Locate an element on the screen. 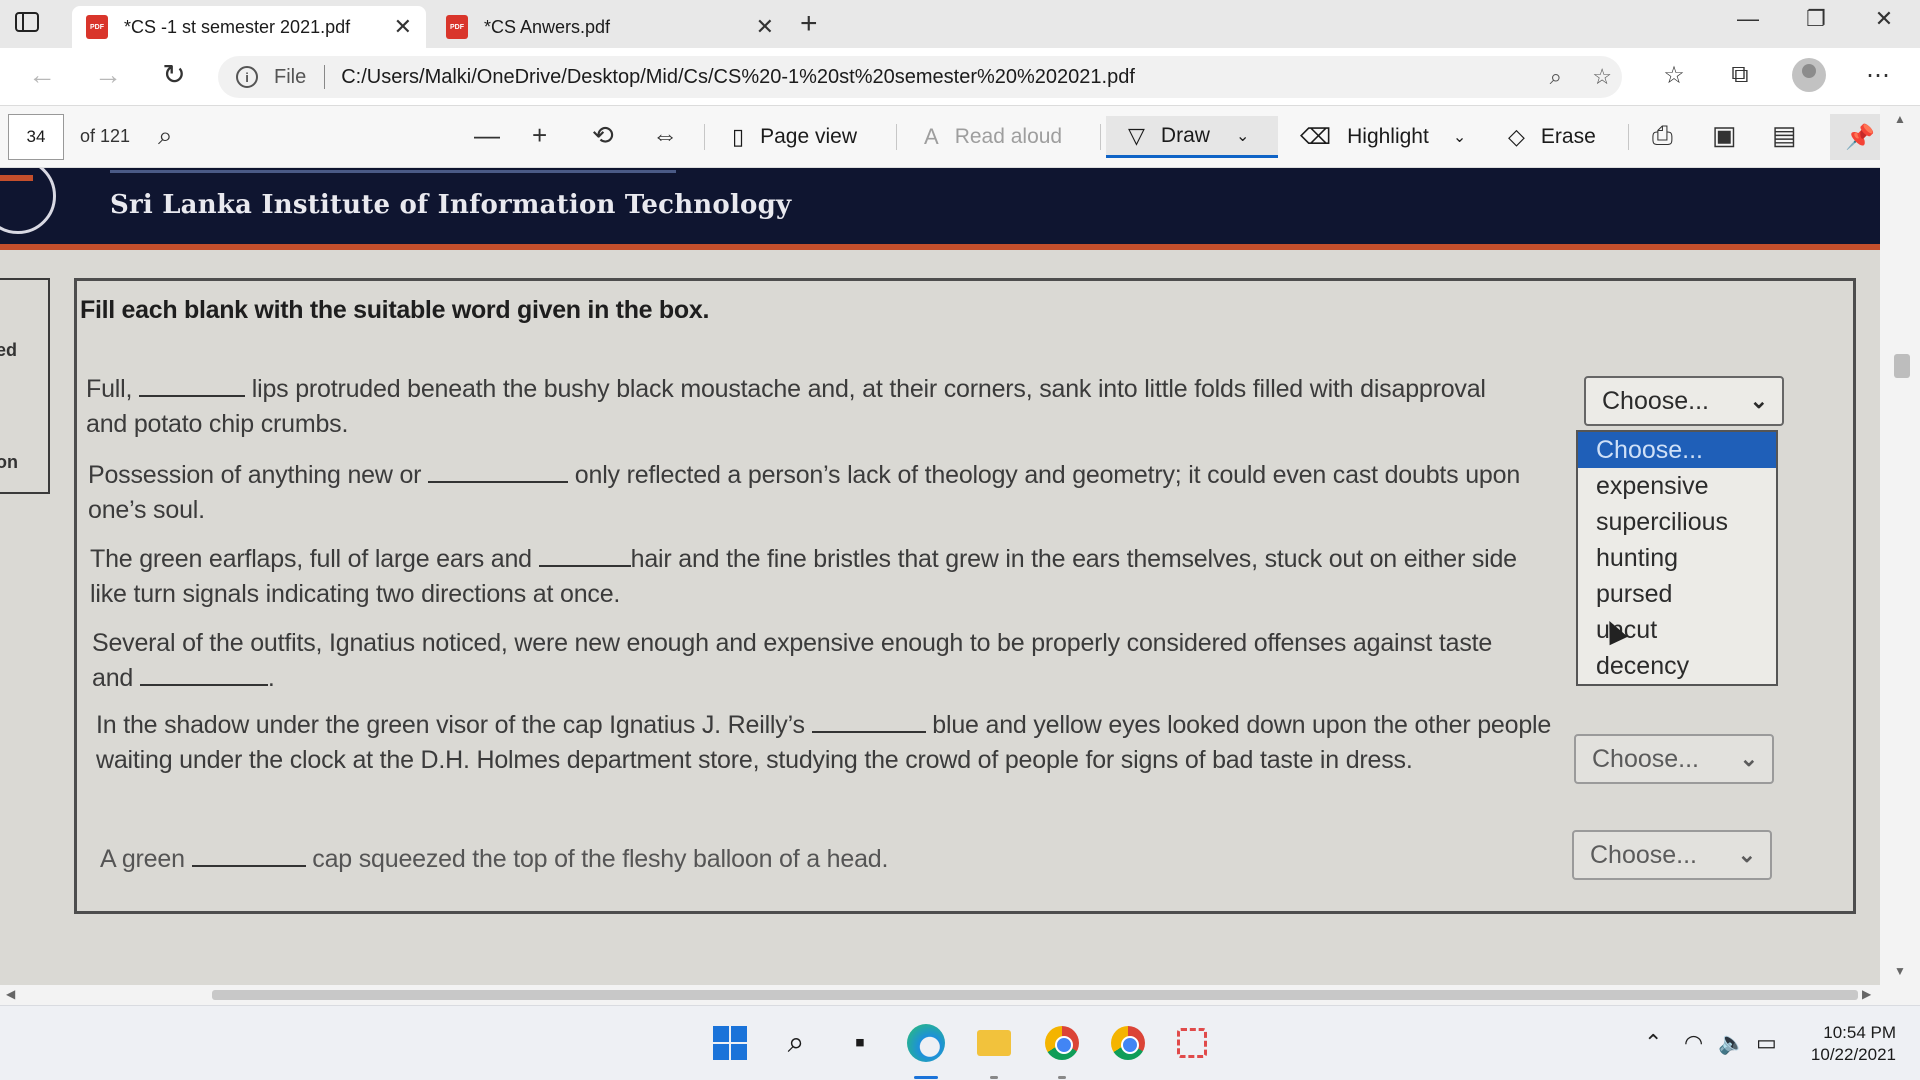 The height and width of the screenshot is (1080, 1920). scroll-down-icon: ▼ is located at coordinates (1900, 971).